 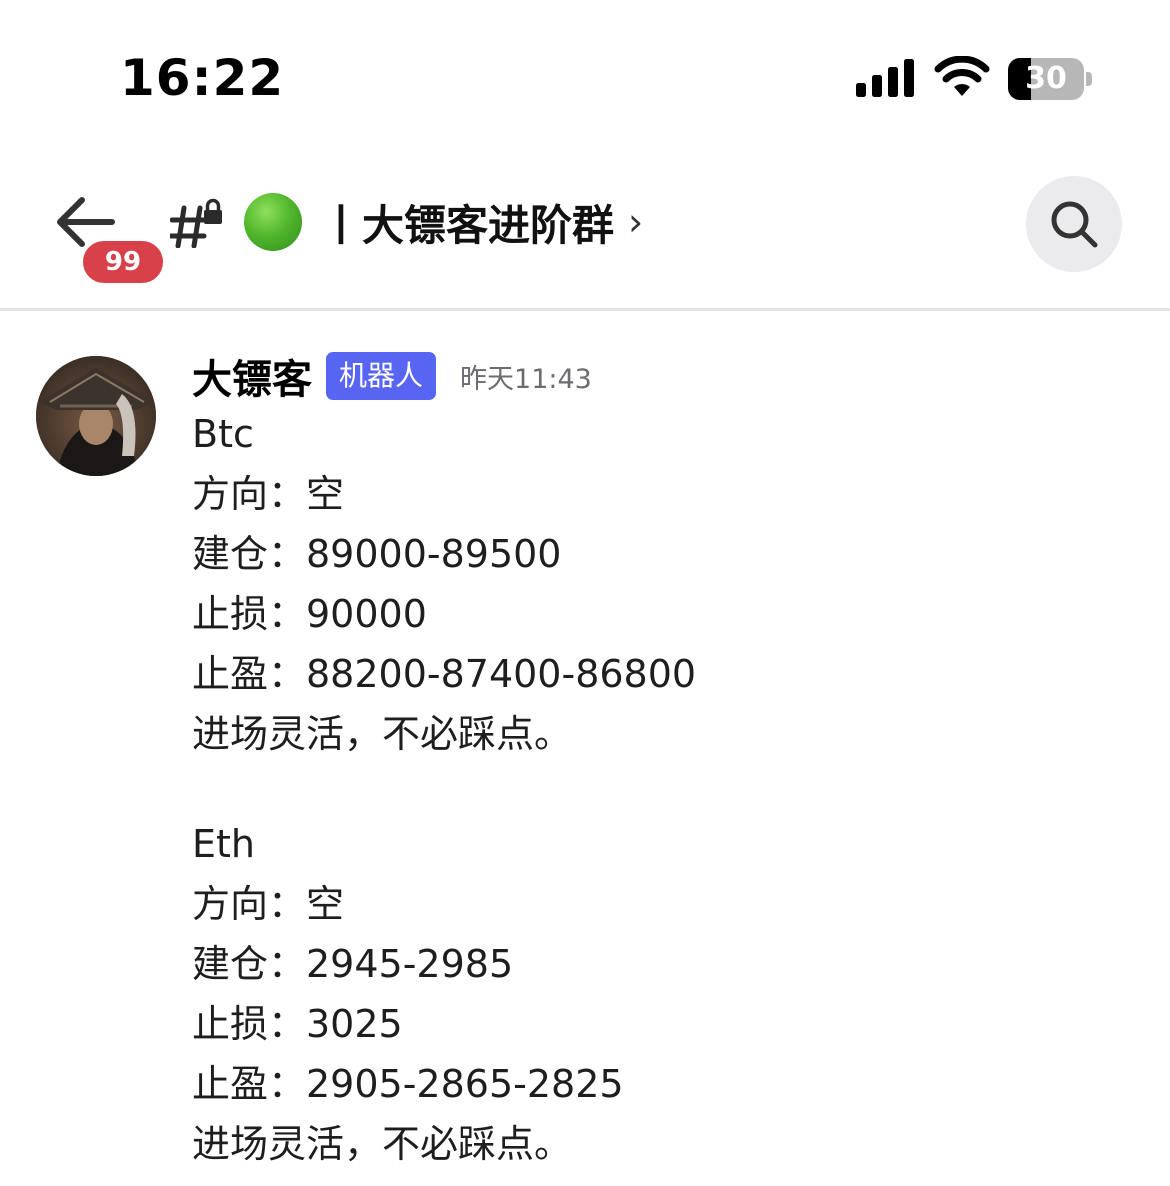 What do you see at coordinates (635, 222) in the screenshot?
I see `chevron-right-icon: ›` at bounding box center [635, 222].